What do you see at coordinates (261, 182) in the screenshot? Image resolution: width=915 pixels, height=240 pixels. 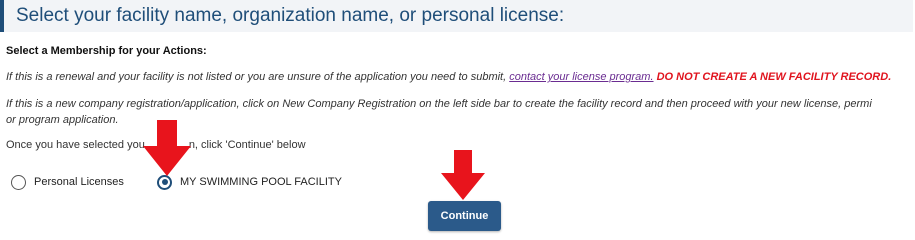 I see `radio-label: MY SWIMMING POOL FACILITY` at bounding box center [261, 182].